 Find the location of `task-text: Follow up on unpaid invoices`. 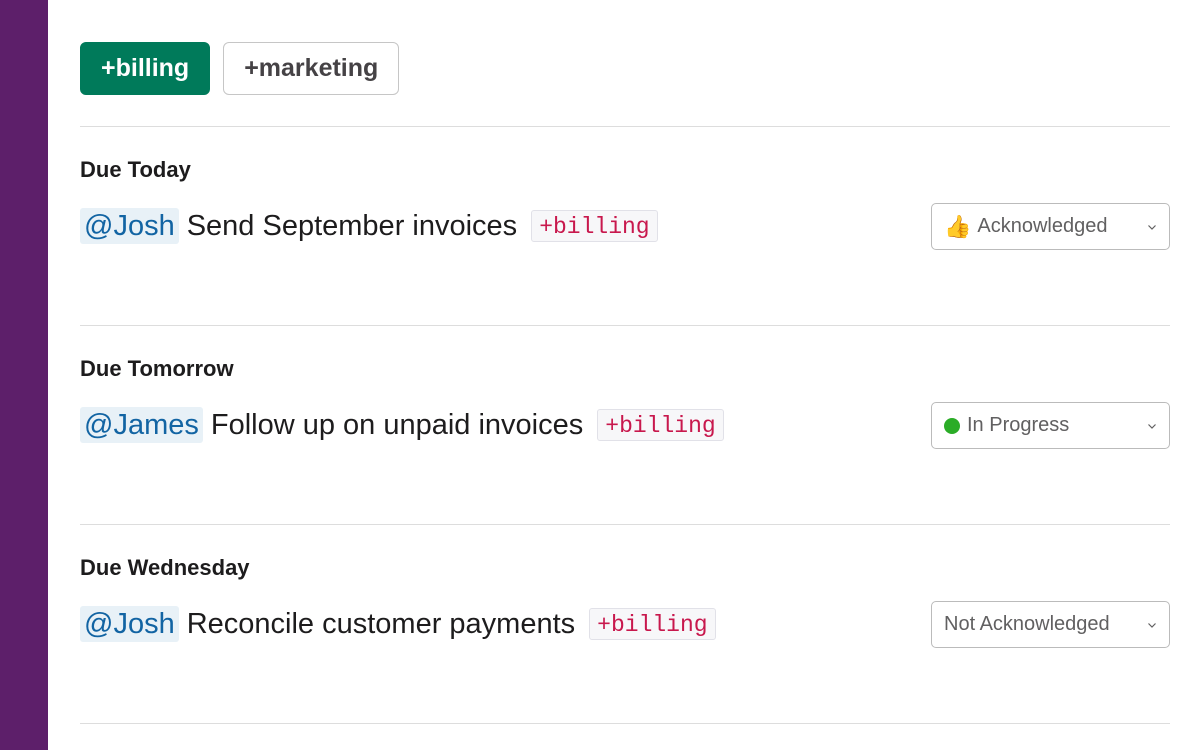

task-text: Follow up on unpaid invoices is located at coordinates (397, 424).